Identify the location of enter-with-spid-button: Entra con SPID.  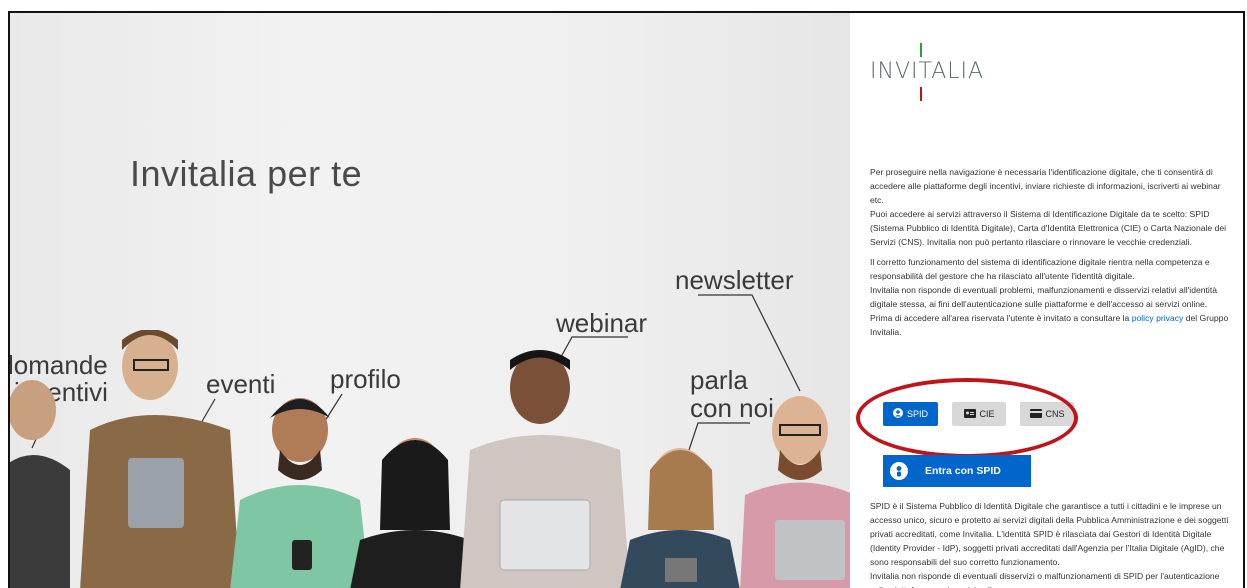
(957, 471).